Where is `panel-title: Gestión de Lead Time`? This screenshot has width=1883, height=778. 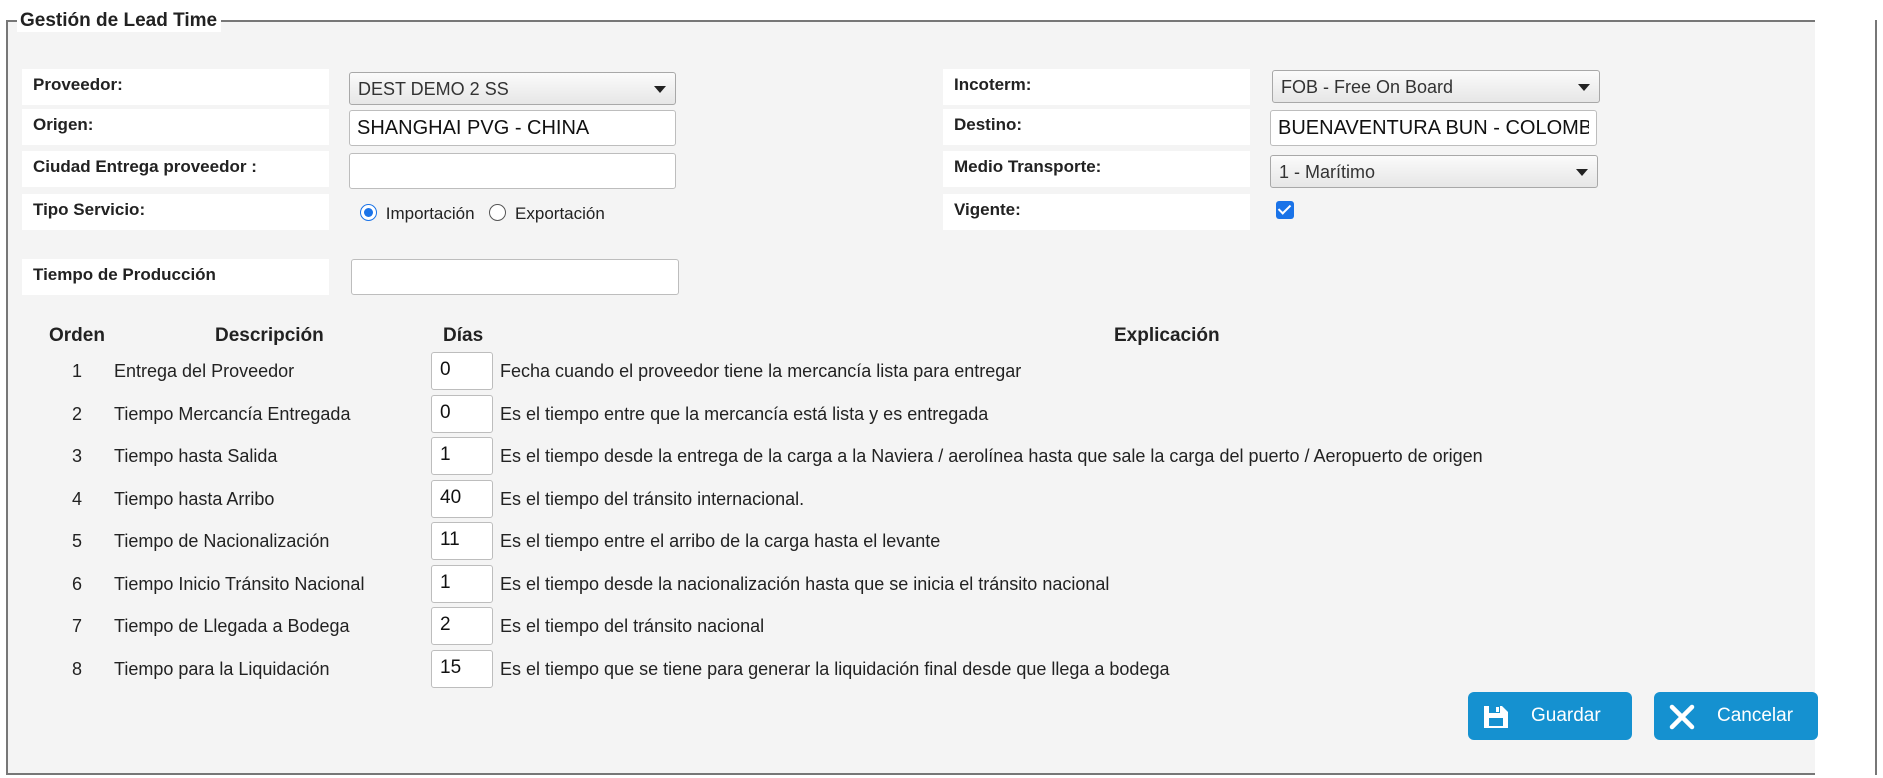 panel-title: Gestión de Lead Time is located at coordinates (119, 21).